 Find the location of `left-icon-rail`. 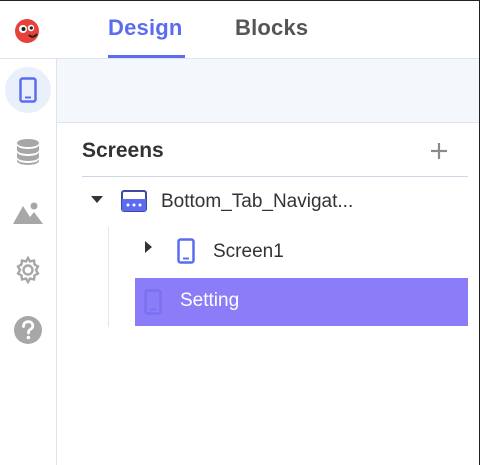

left-icon-rail is located at coordinates (28, 262).